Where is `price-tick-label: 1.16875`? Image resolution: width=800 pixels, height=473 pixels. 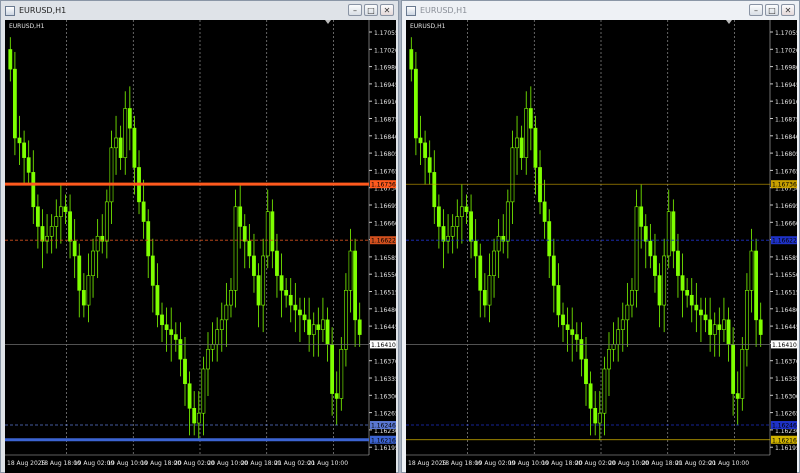
price-tick-label: 1.16875 is located at coordinates (385, 120).